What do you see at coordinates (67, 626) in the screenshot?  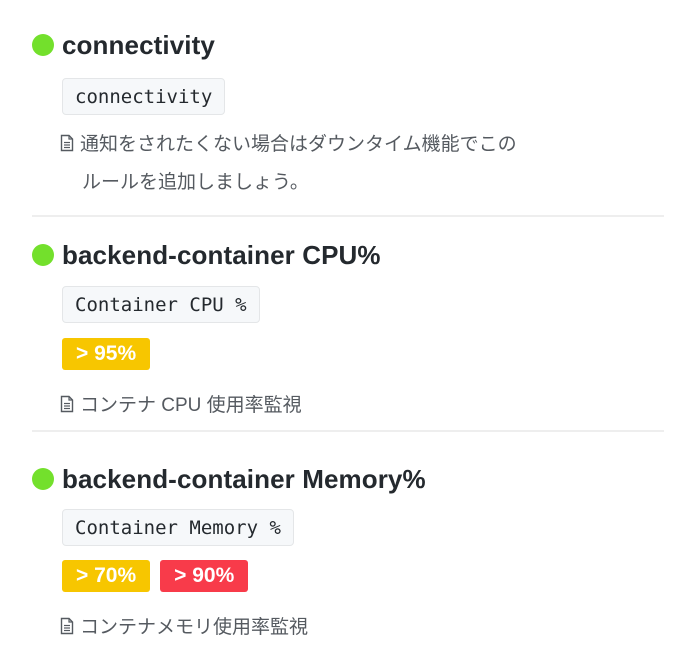 I see `document-icon` at bounding box center [67, 626].